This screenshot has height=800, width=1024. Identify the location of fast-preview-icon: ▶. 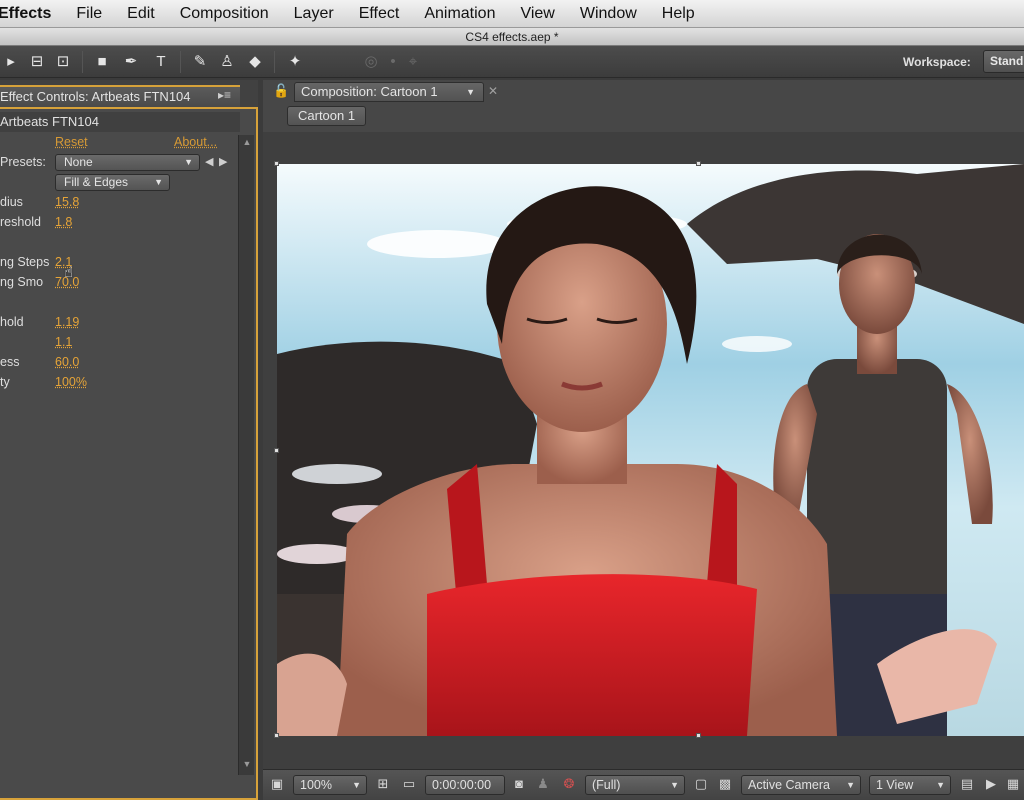
(991, 785).